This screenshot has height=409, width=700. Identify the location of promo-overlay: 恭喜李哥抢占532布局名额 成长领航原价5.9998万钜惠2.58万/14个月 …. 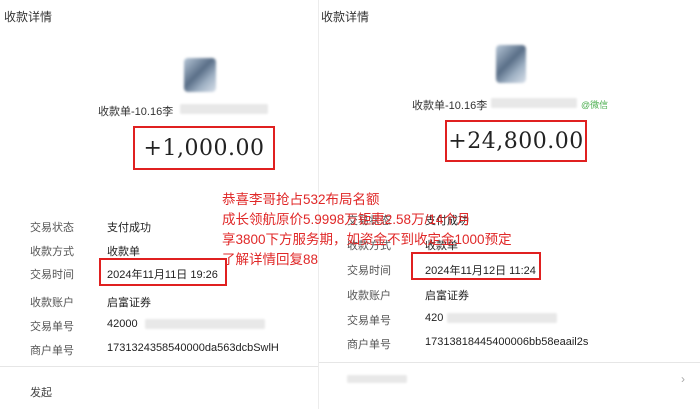
(387, 230).